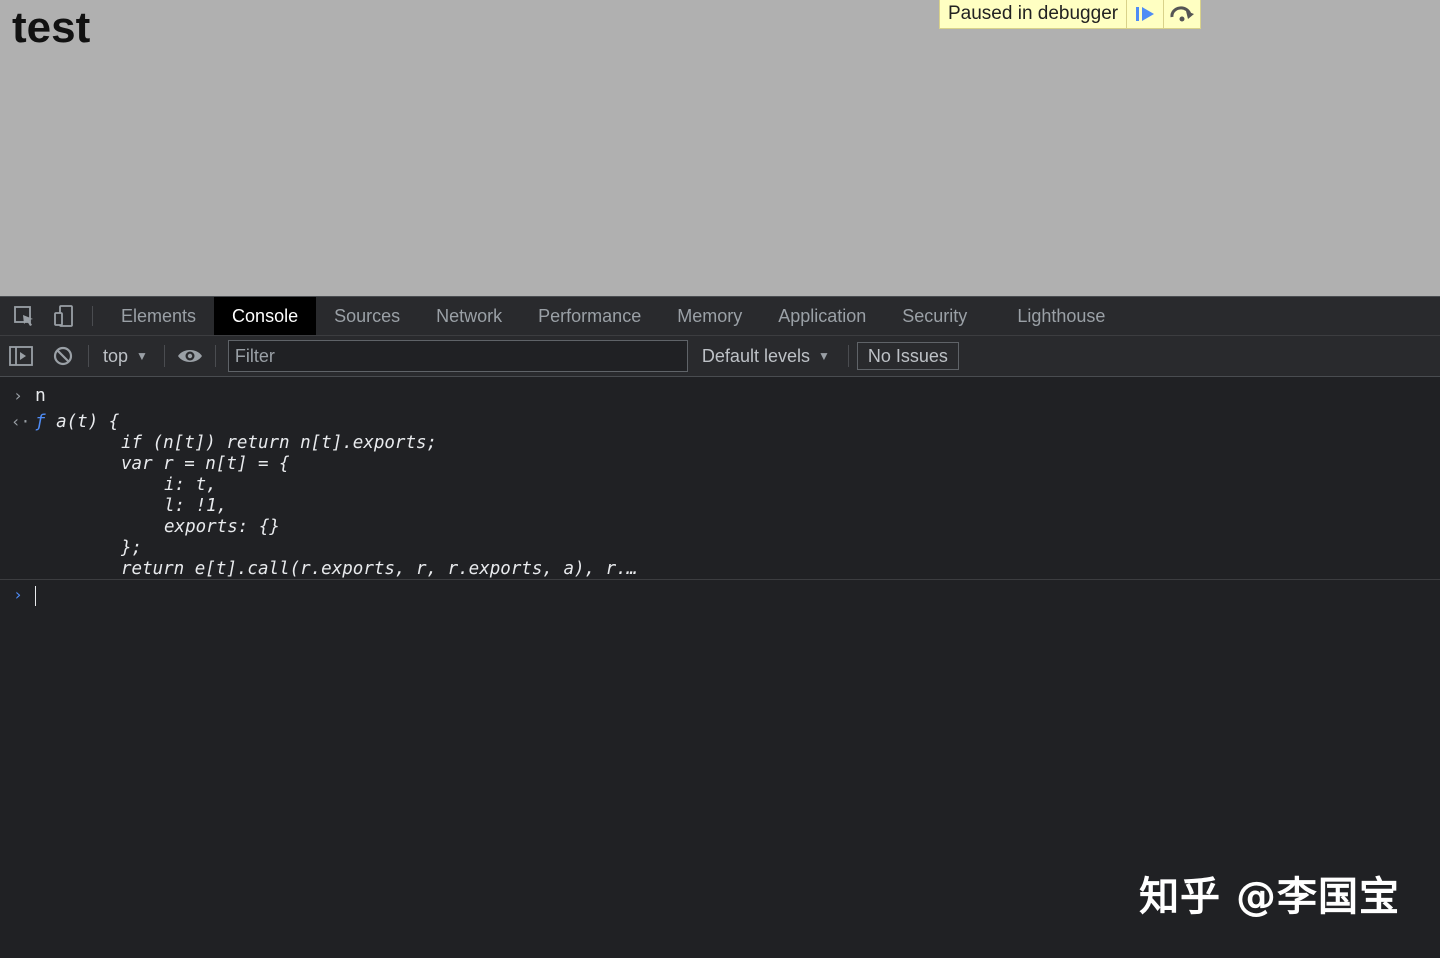 This screenshot has height=958, width=1440. I want to click on code-line: var r = n[t] = {, so click(205, 464).